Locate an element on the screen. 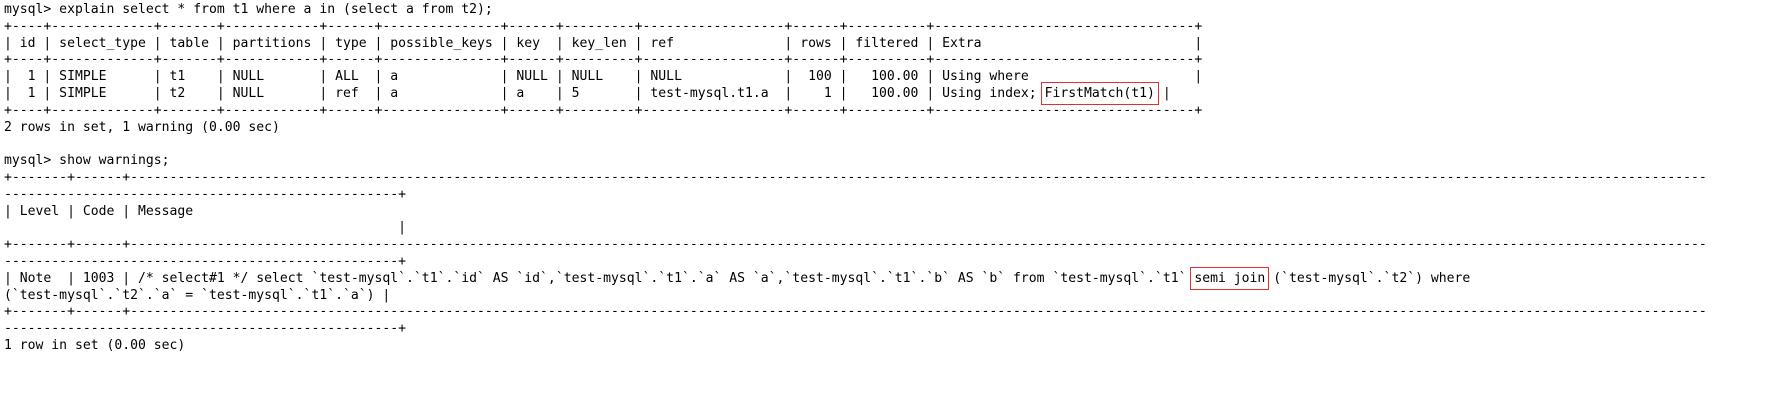  row-end: | is located at coordinates (1162, 93).